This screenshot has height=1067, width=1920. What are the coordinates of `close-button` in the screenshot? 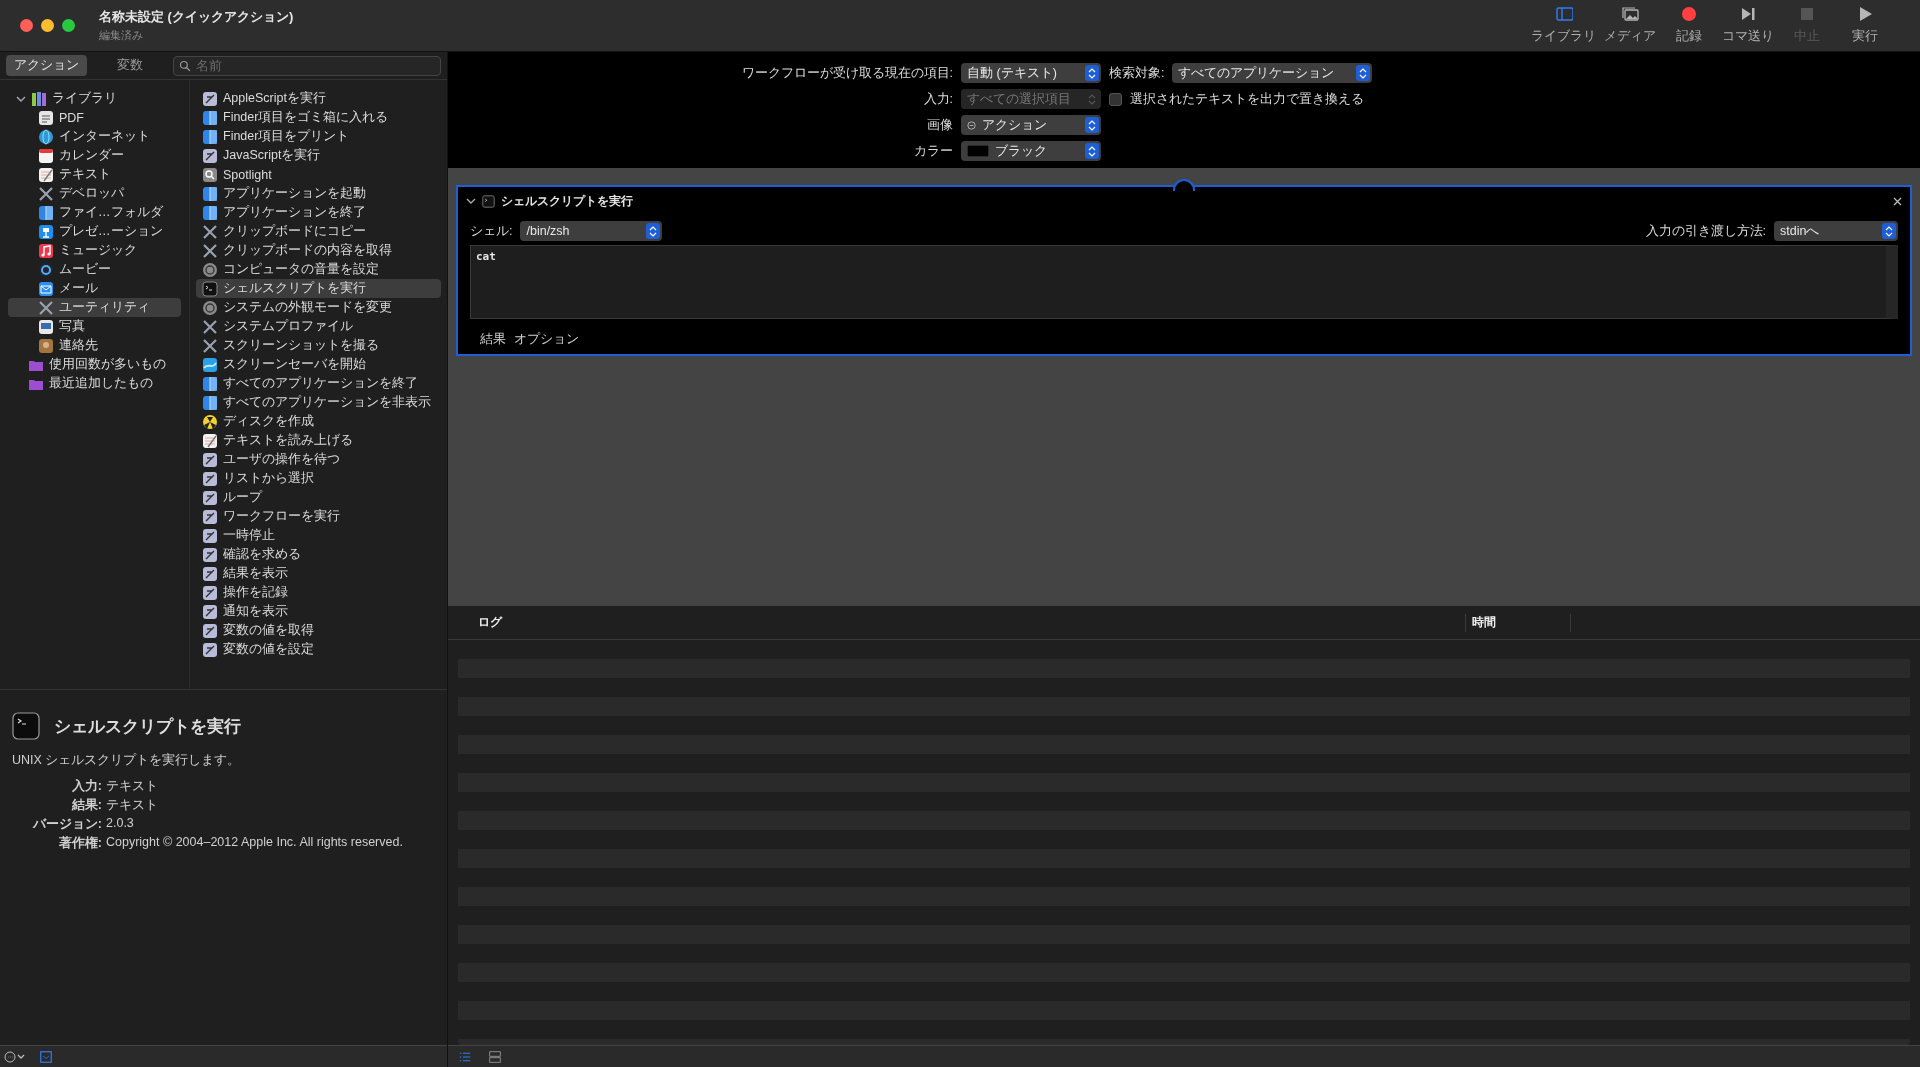 It's located at (1897, 201).